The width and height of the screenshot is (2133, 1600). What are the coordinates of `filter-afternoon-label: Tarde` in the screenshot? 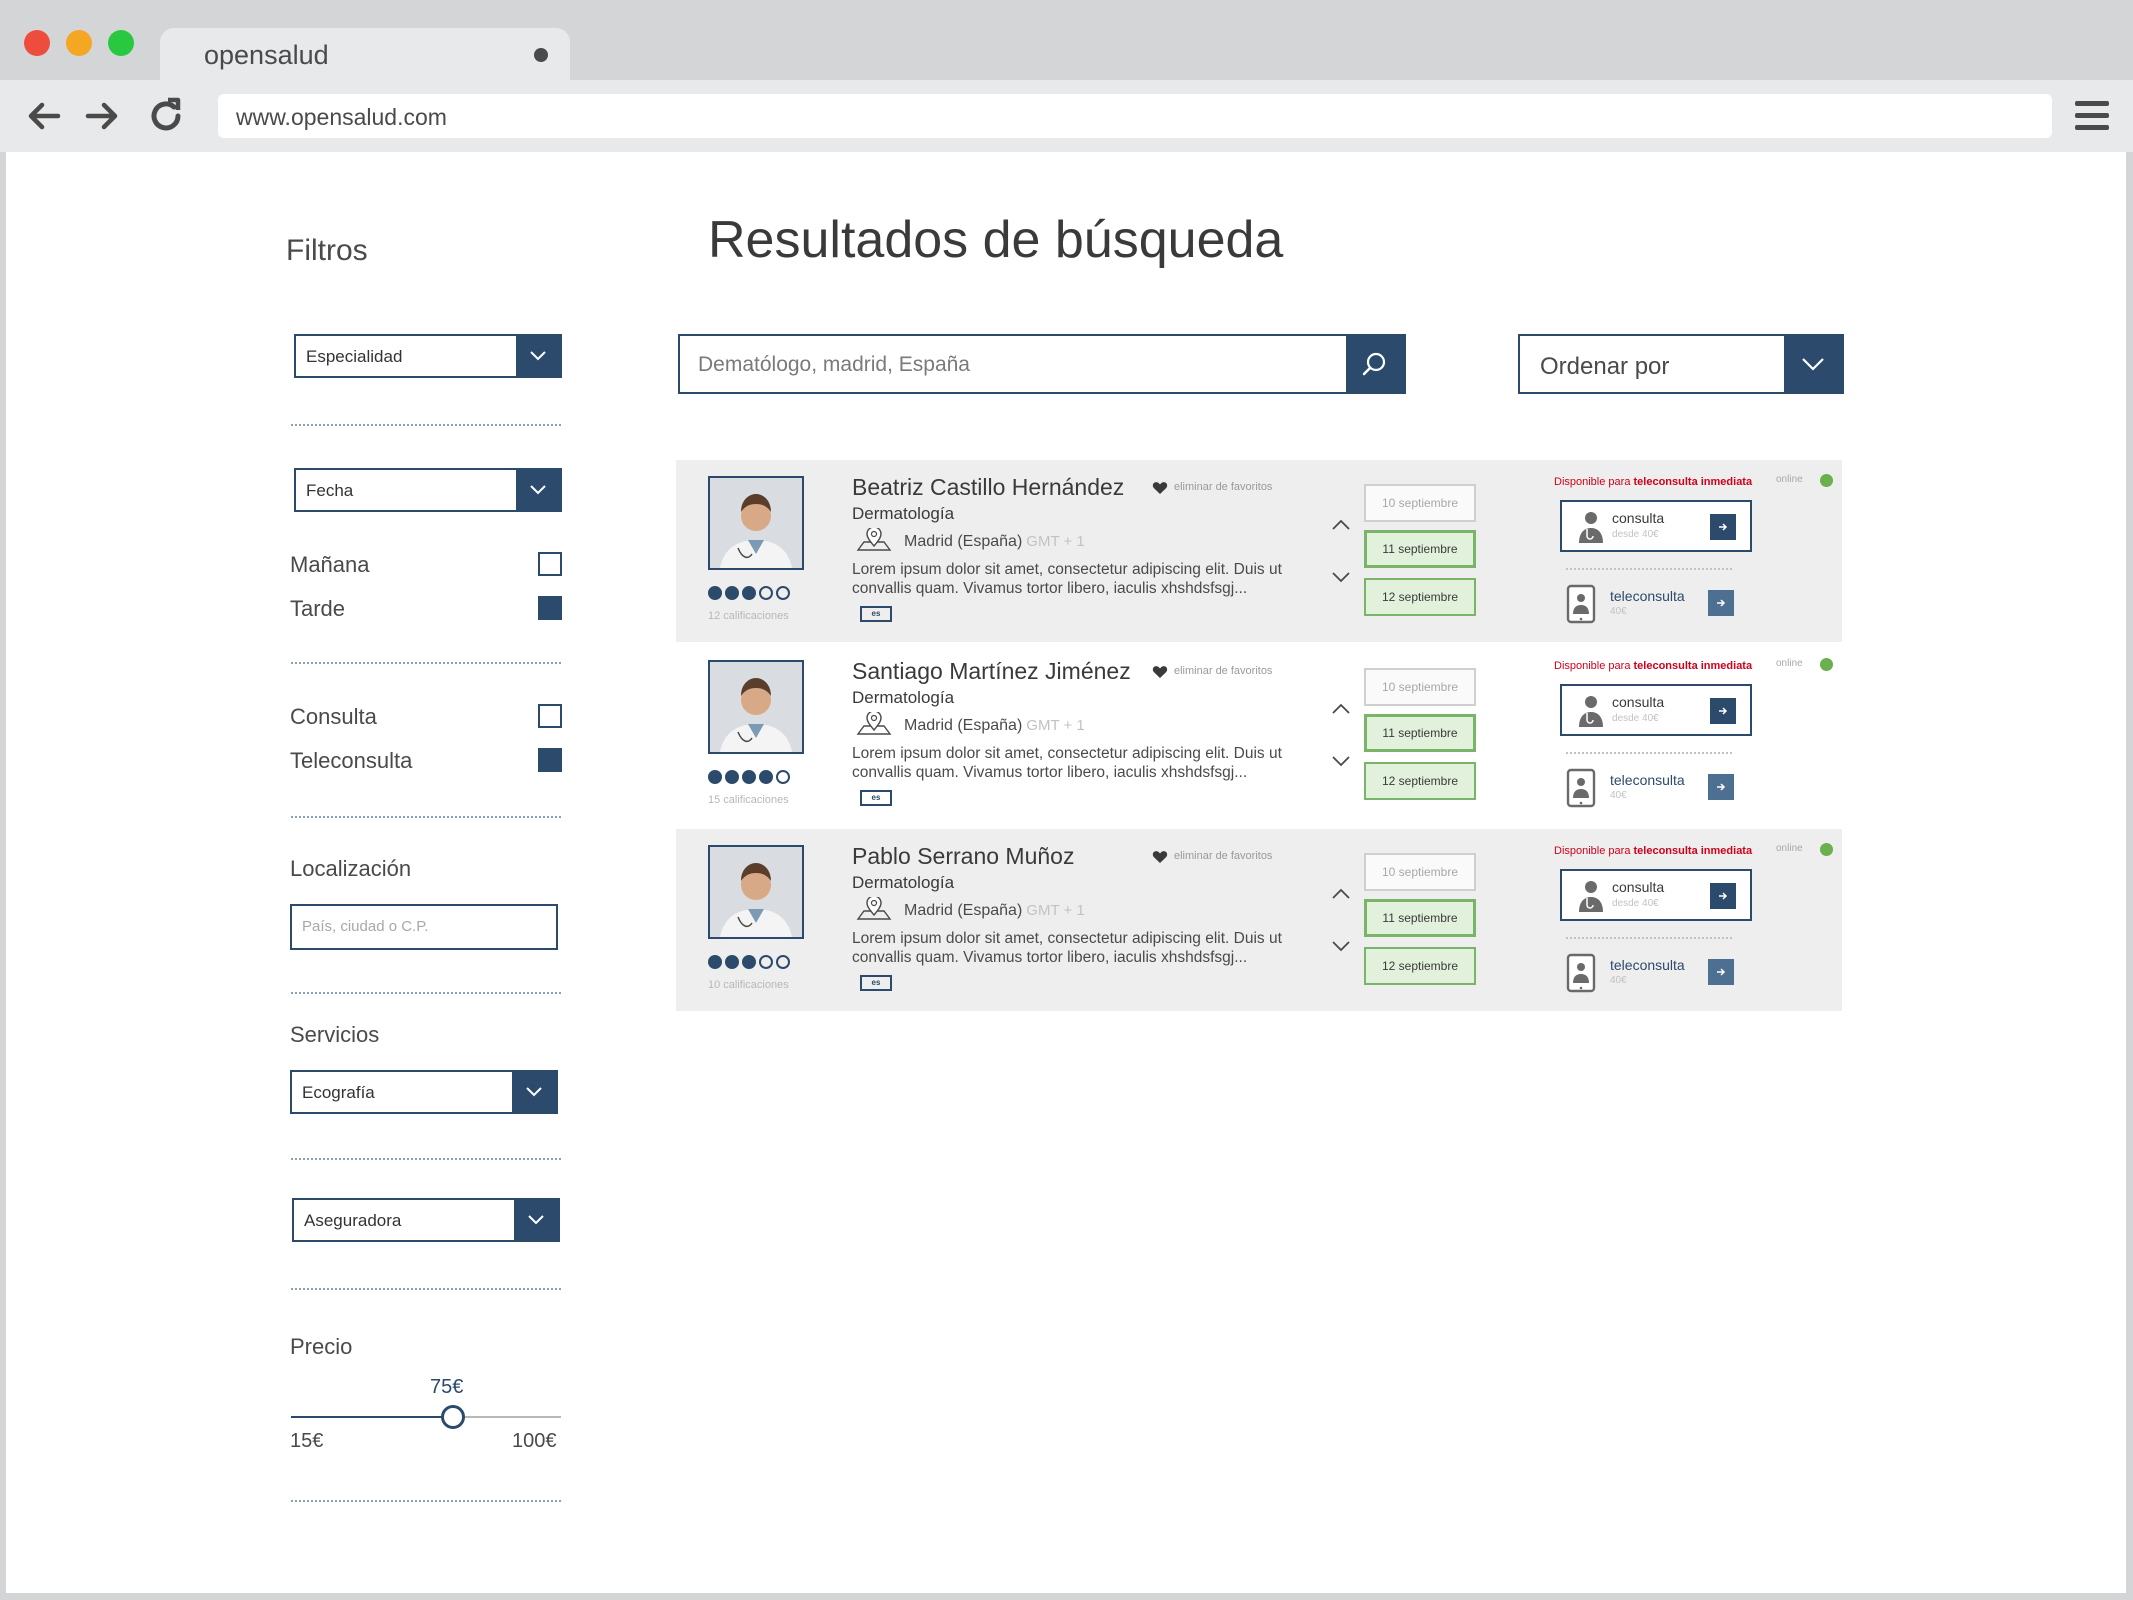 It's located at (318, 608).